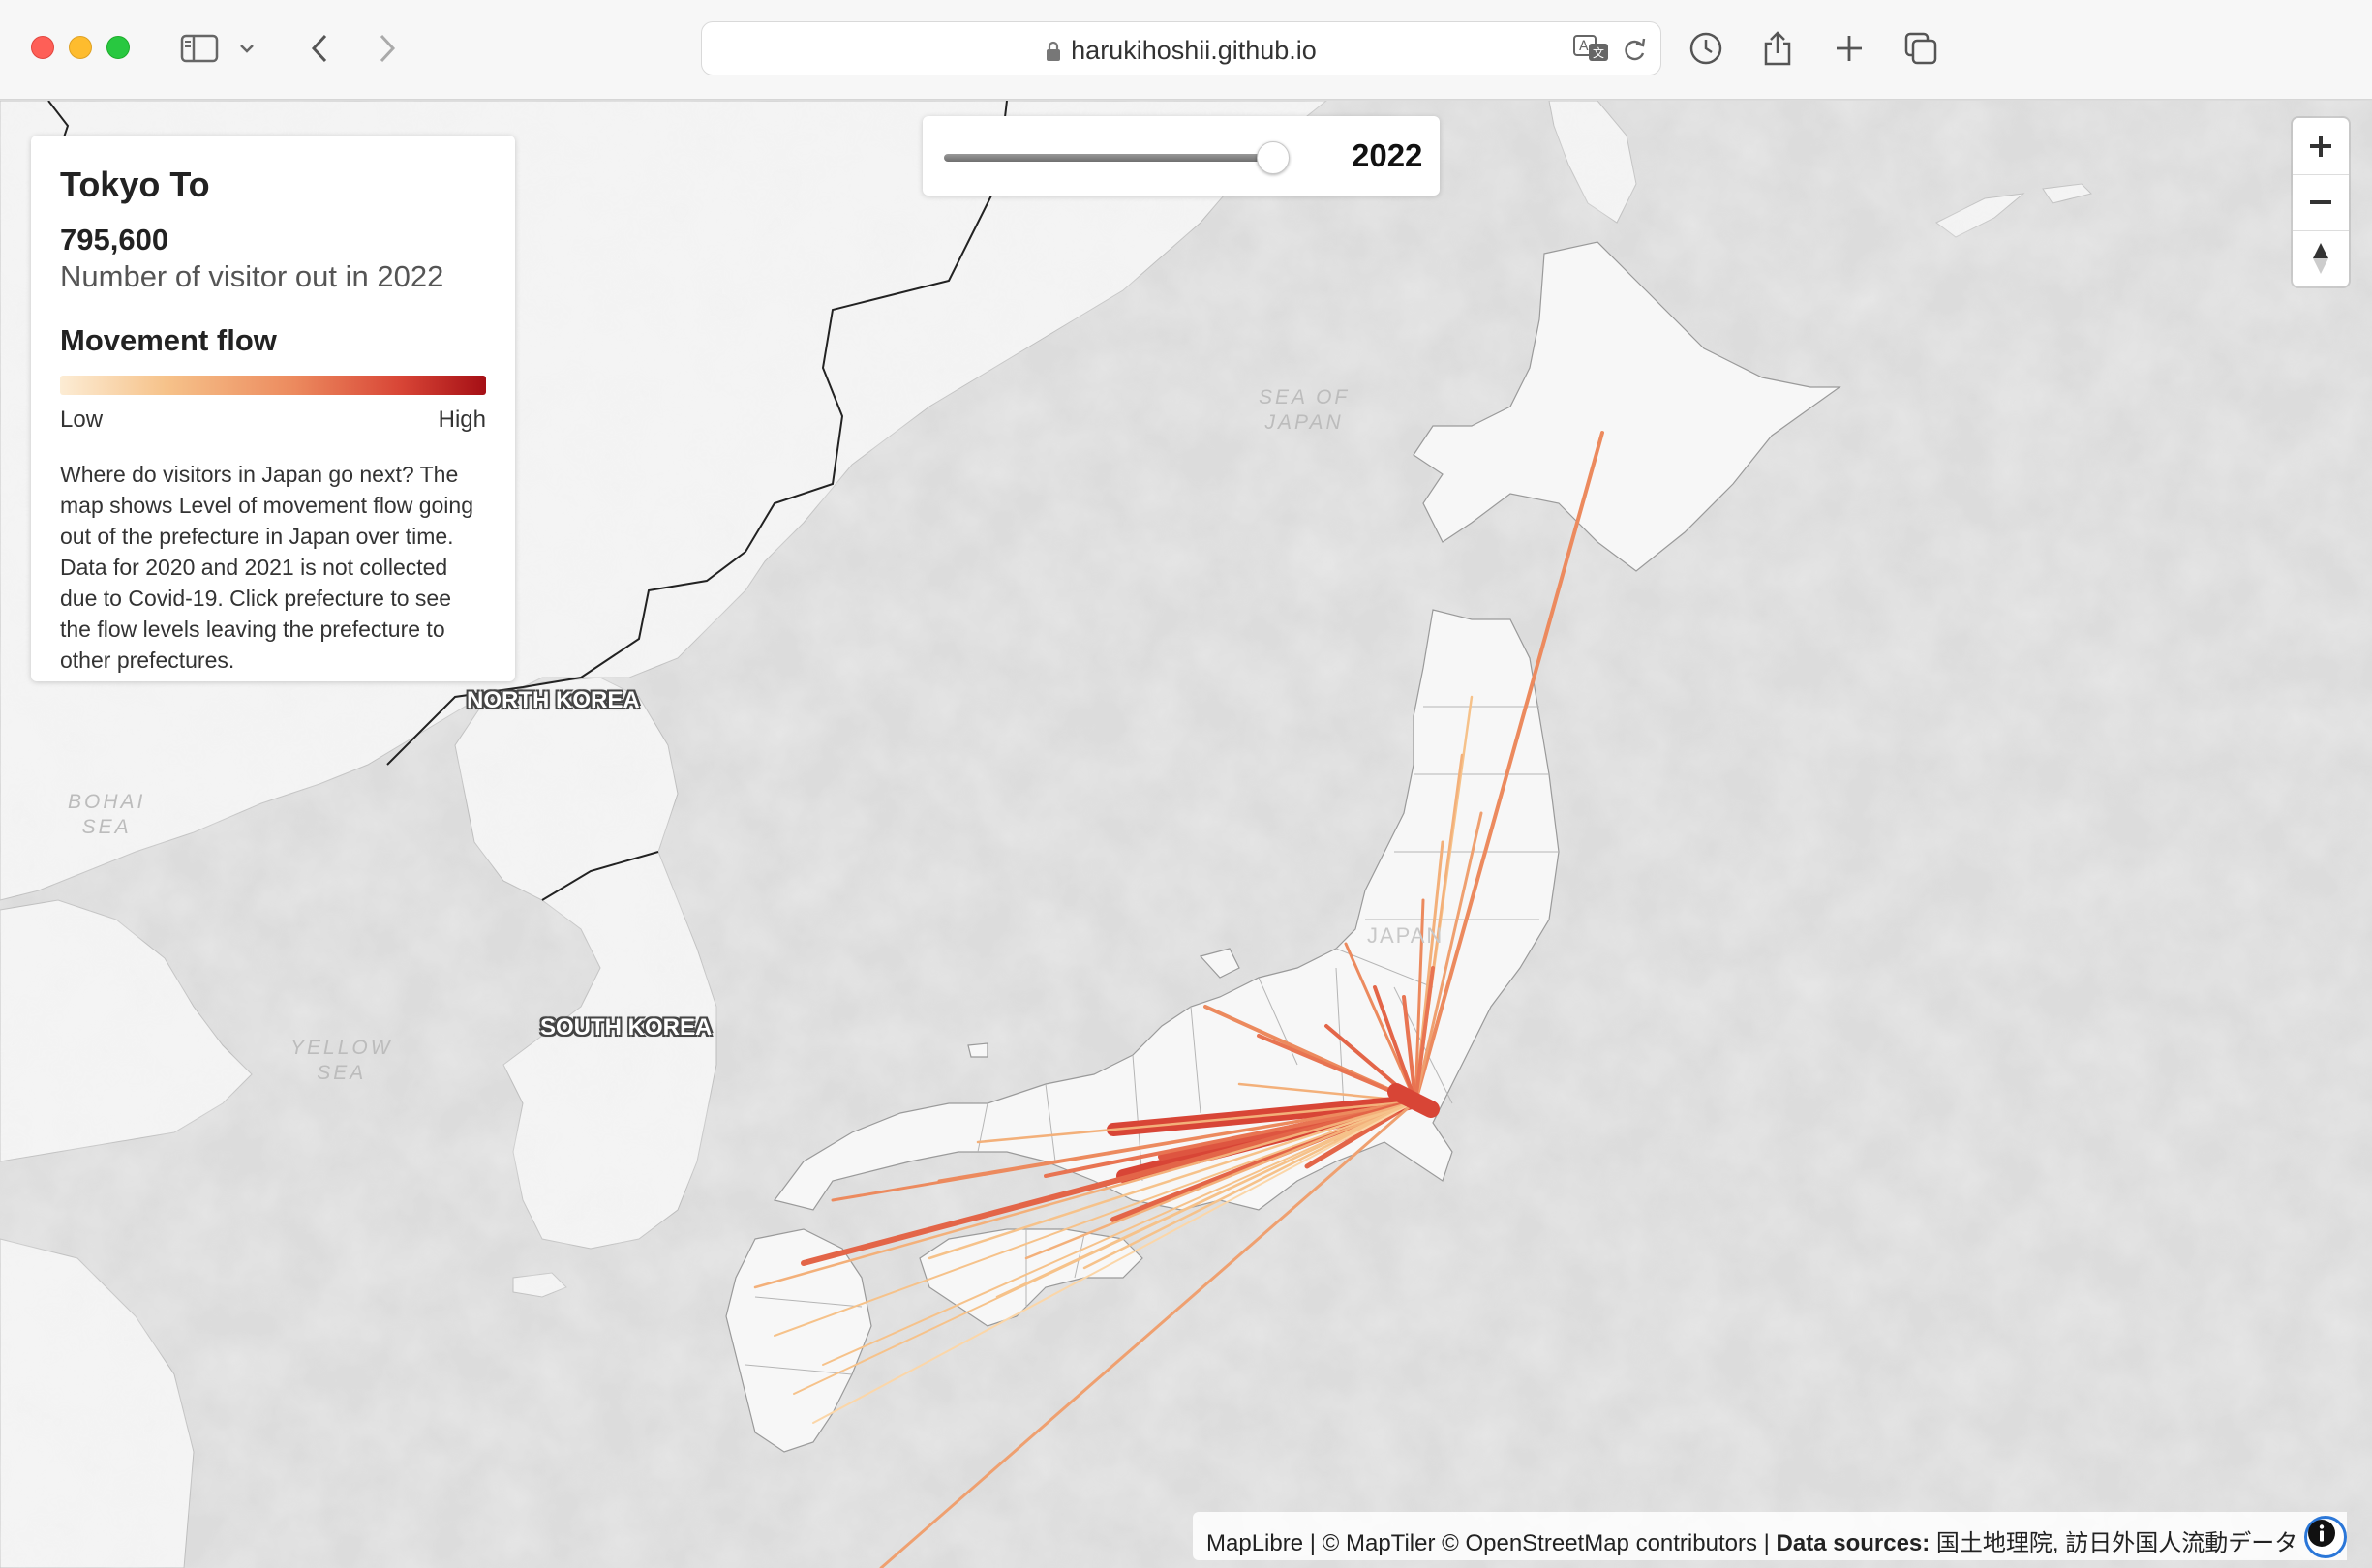  I want to click on legend-labels: Low High, so click(273, 420).